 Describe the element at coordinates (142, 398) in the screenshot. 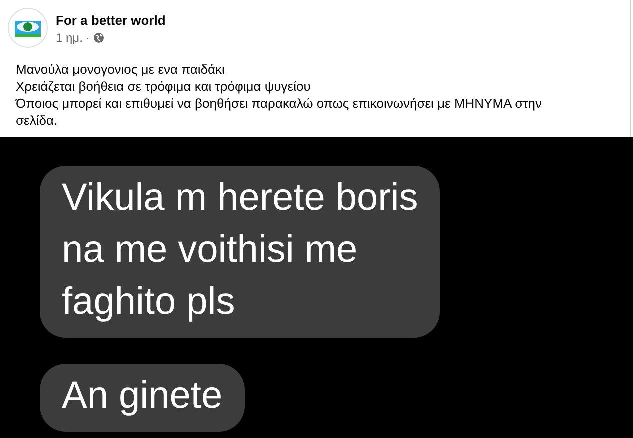

I see `message-bubble: An ginete` at that location.